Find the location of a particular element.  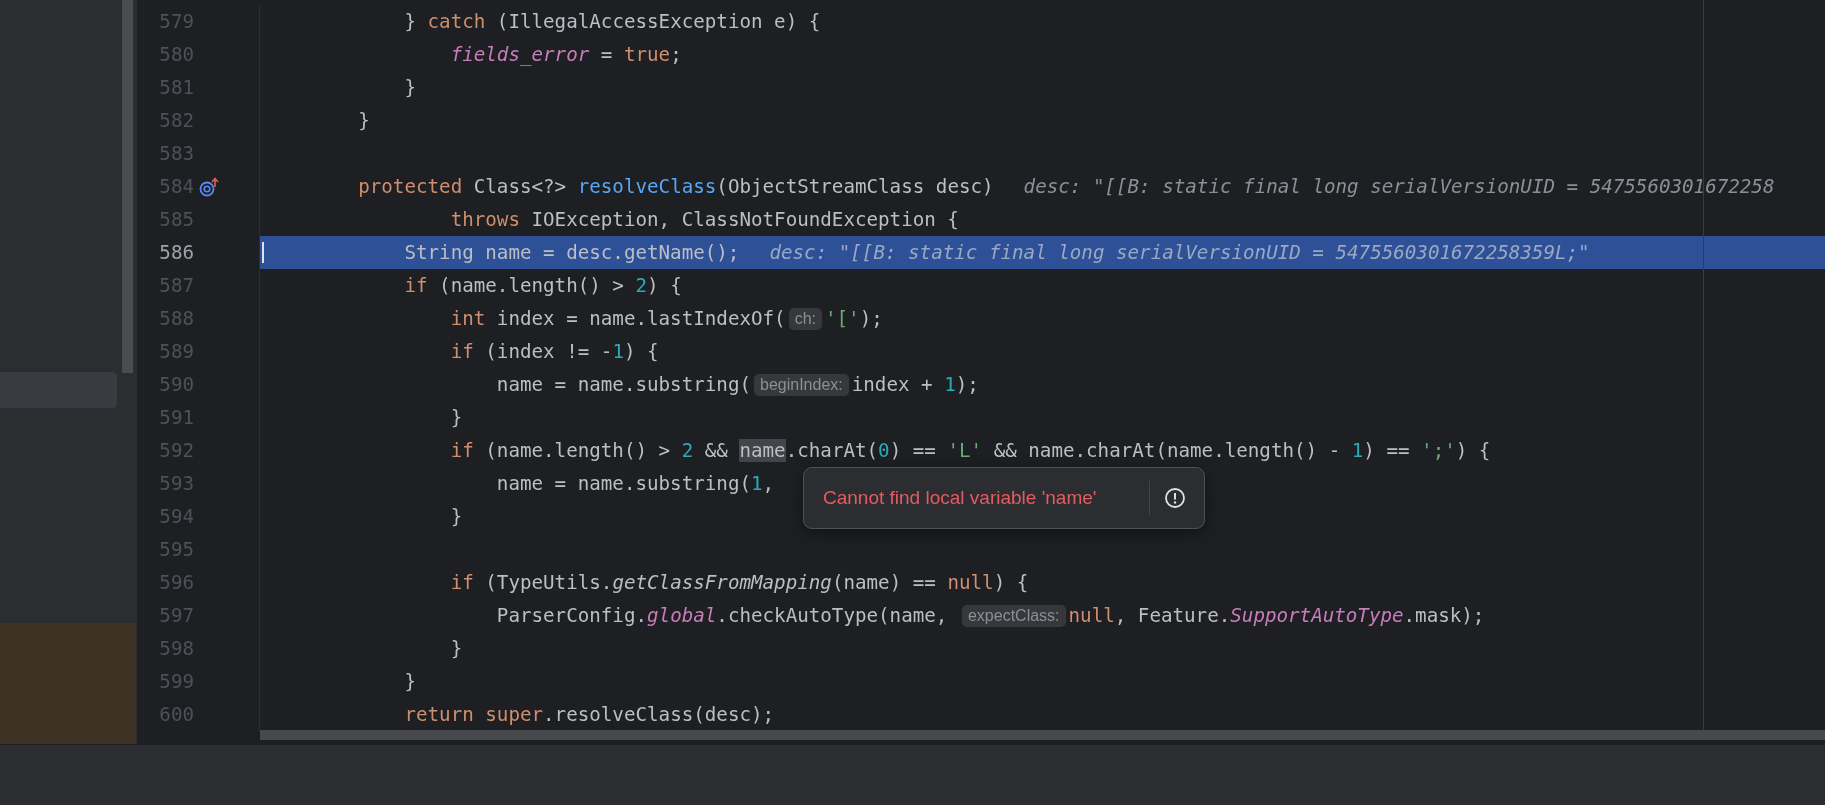

horizontal-scrollbar is located at coordinates (1042, 735).